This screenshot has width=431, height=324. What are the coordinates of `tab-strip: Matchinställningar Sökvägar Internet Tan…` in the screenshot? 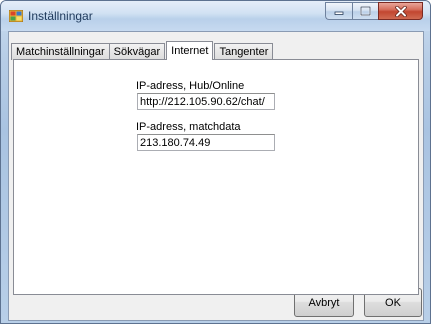 It's located at (142, 50).